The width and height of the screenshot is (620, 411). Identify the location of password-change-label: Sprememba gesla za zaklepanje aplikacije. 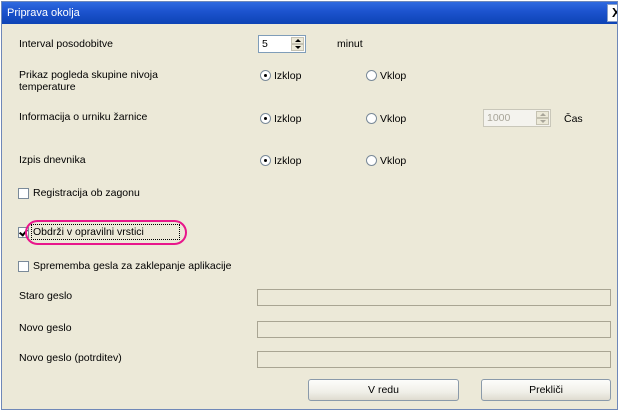
(132, 266).